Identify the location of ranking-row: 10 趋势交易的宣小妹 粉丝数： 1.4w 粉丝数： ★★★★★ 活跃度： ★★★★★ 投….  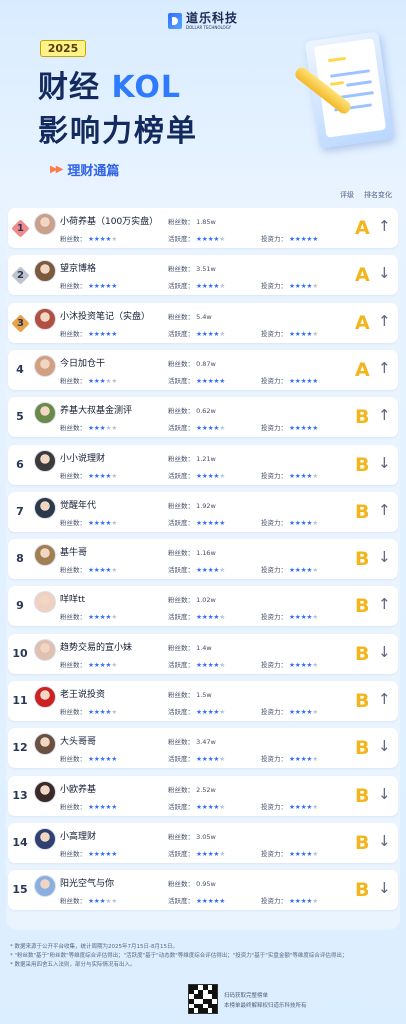
(203, 653).